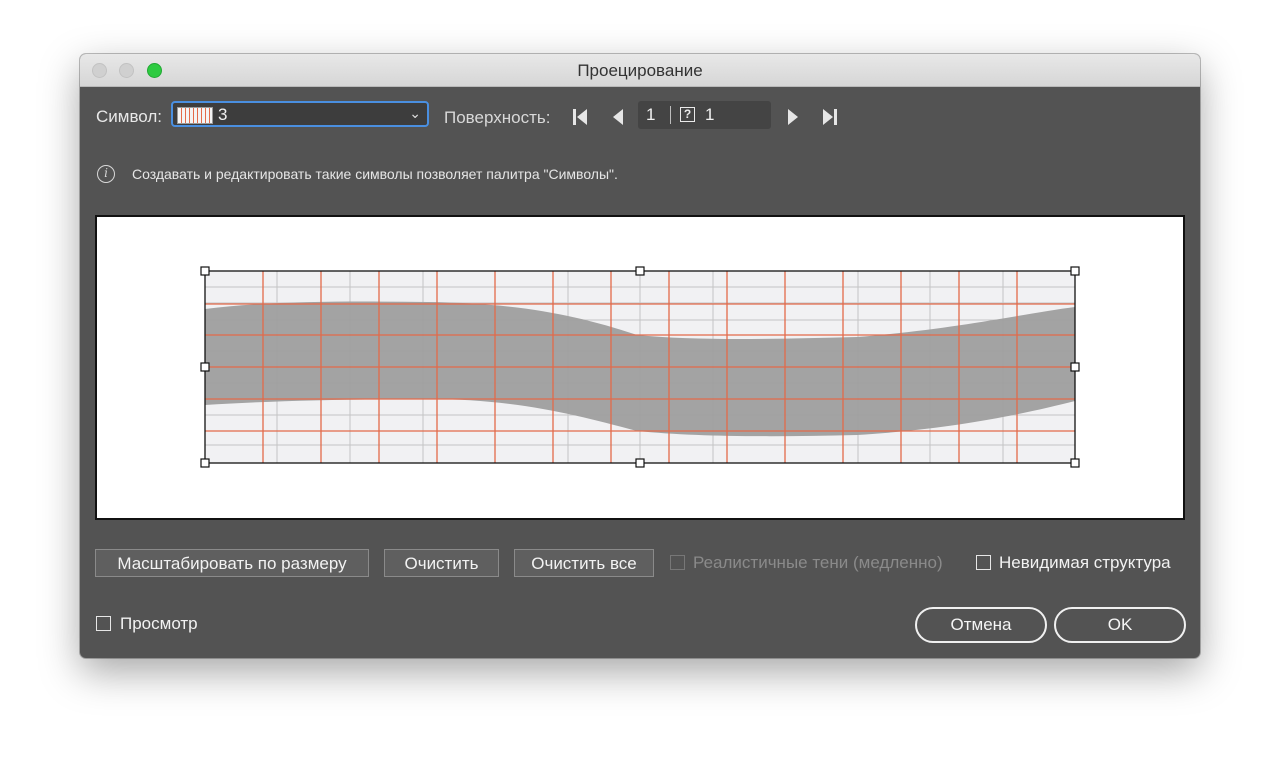 The image size is (1280, 764). I want to click on symbol-thumbnail, so click(195, 115).